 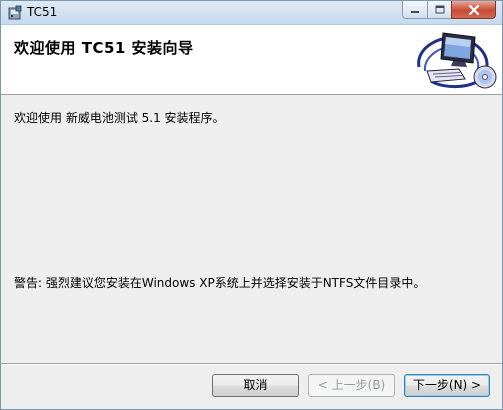 I want to click on footer-separator, so click(x=251, y=364).